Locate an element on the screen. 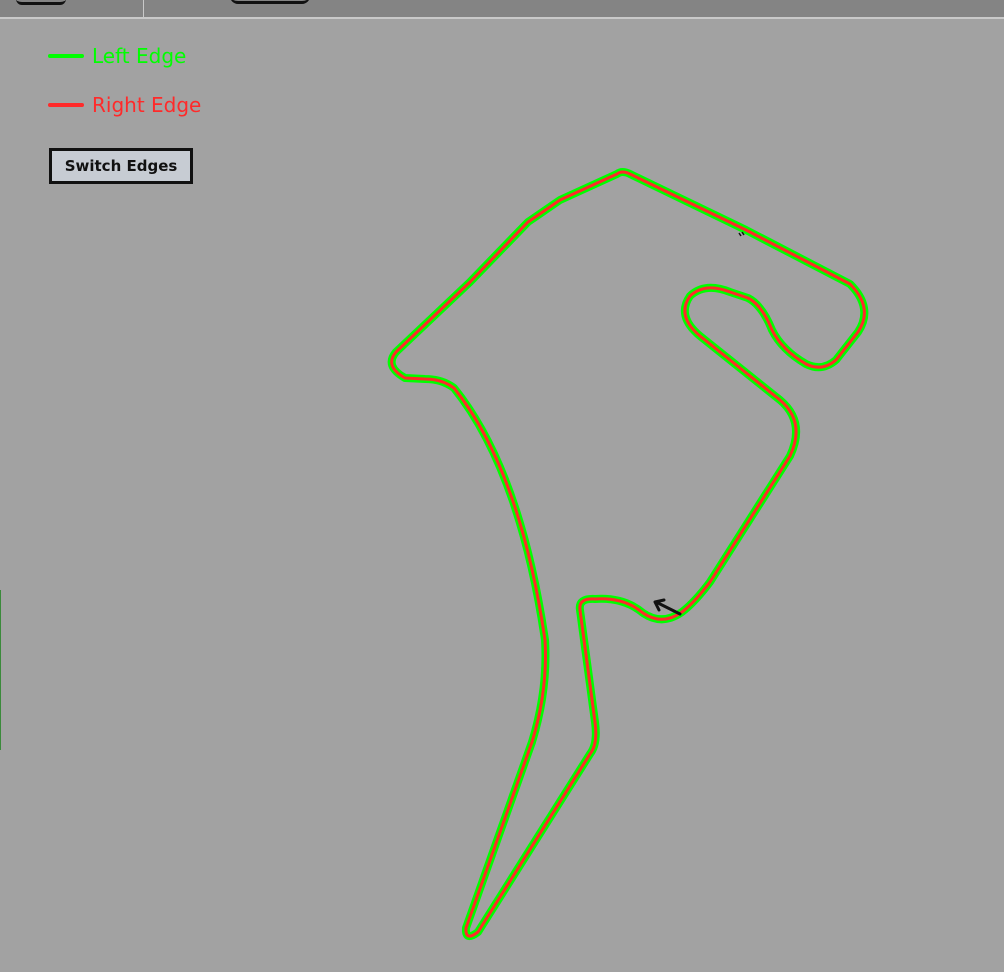 This screenshot has height=972, width=1004. arrow-up-left-icon is located at coordinates (667, 607).